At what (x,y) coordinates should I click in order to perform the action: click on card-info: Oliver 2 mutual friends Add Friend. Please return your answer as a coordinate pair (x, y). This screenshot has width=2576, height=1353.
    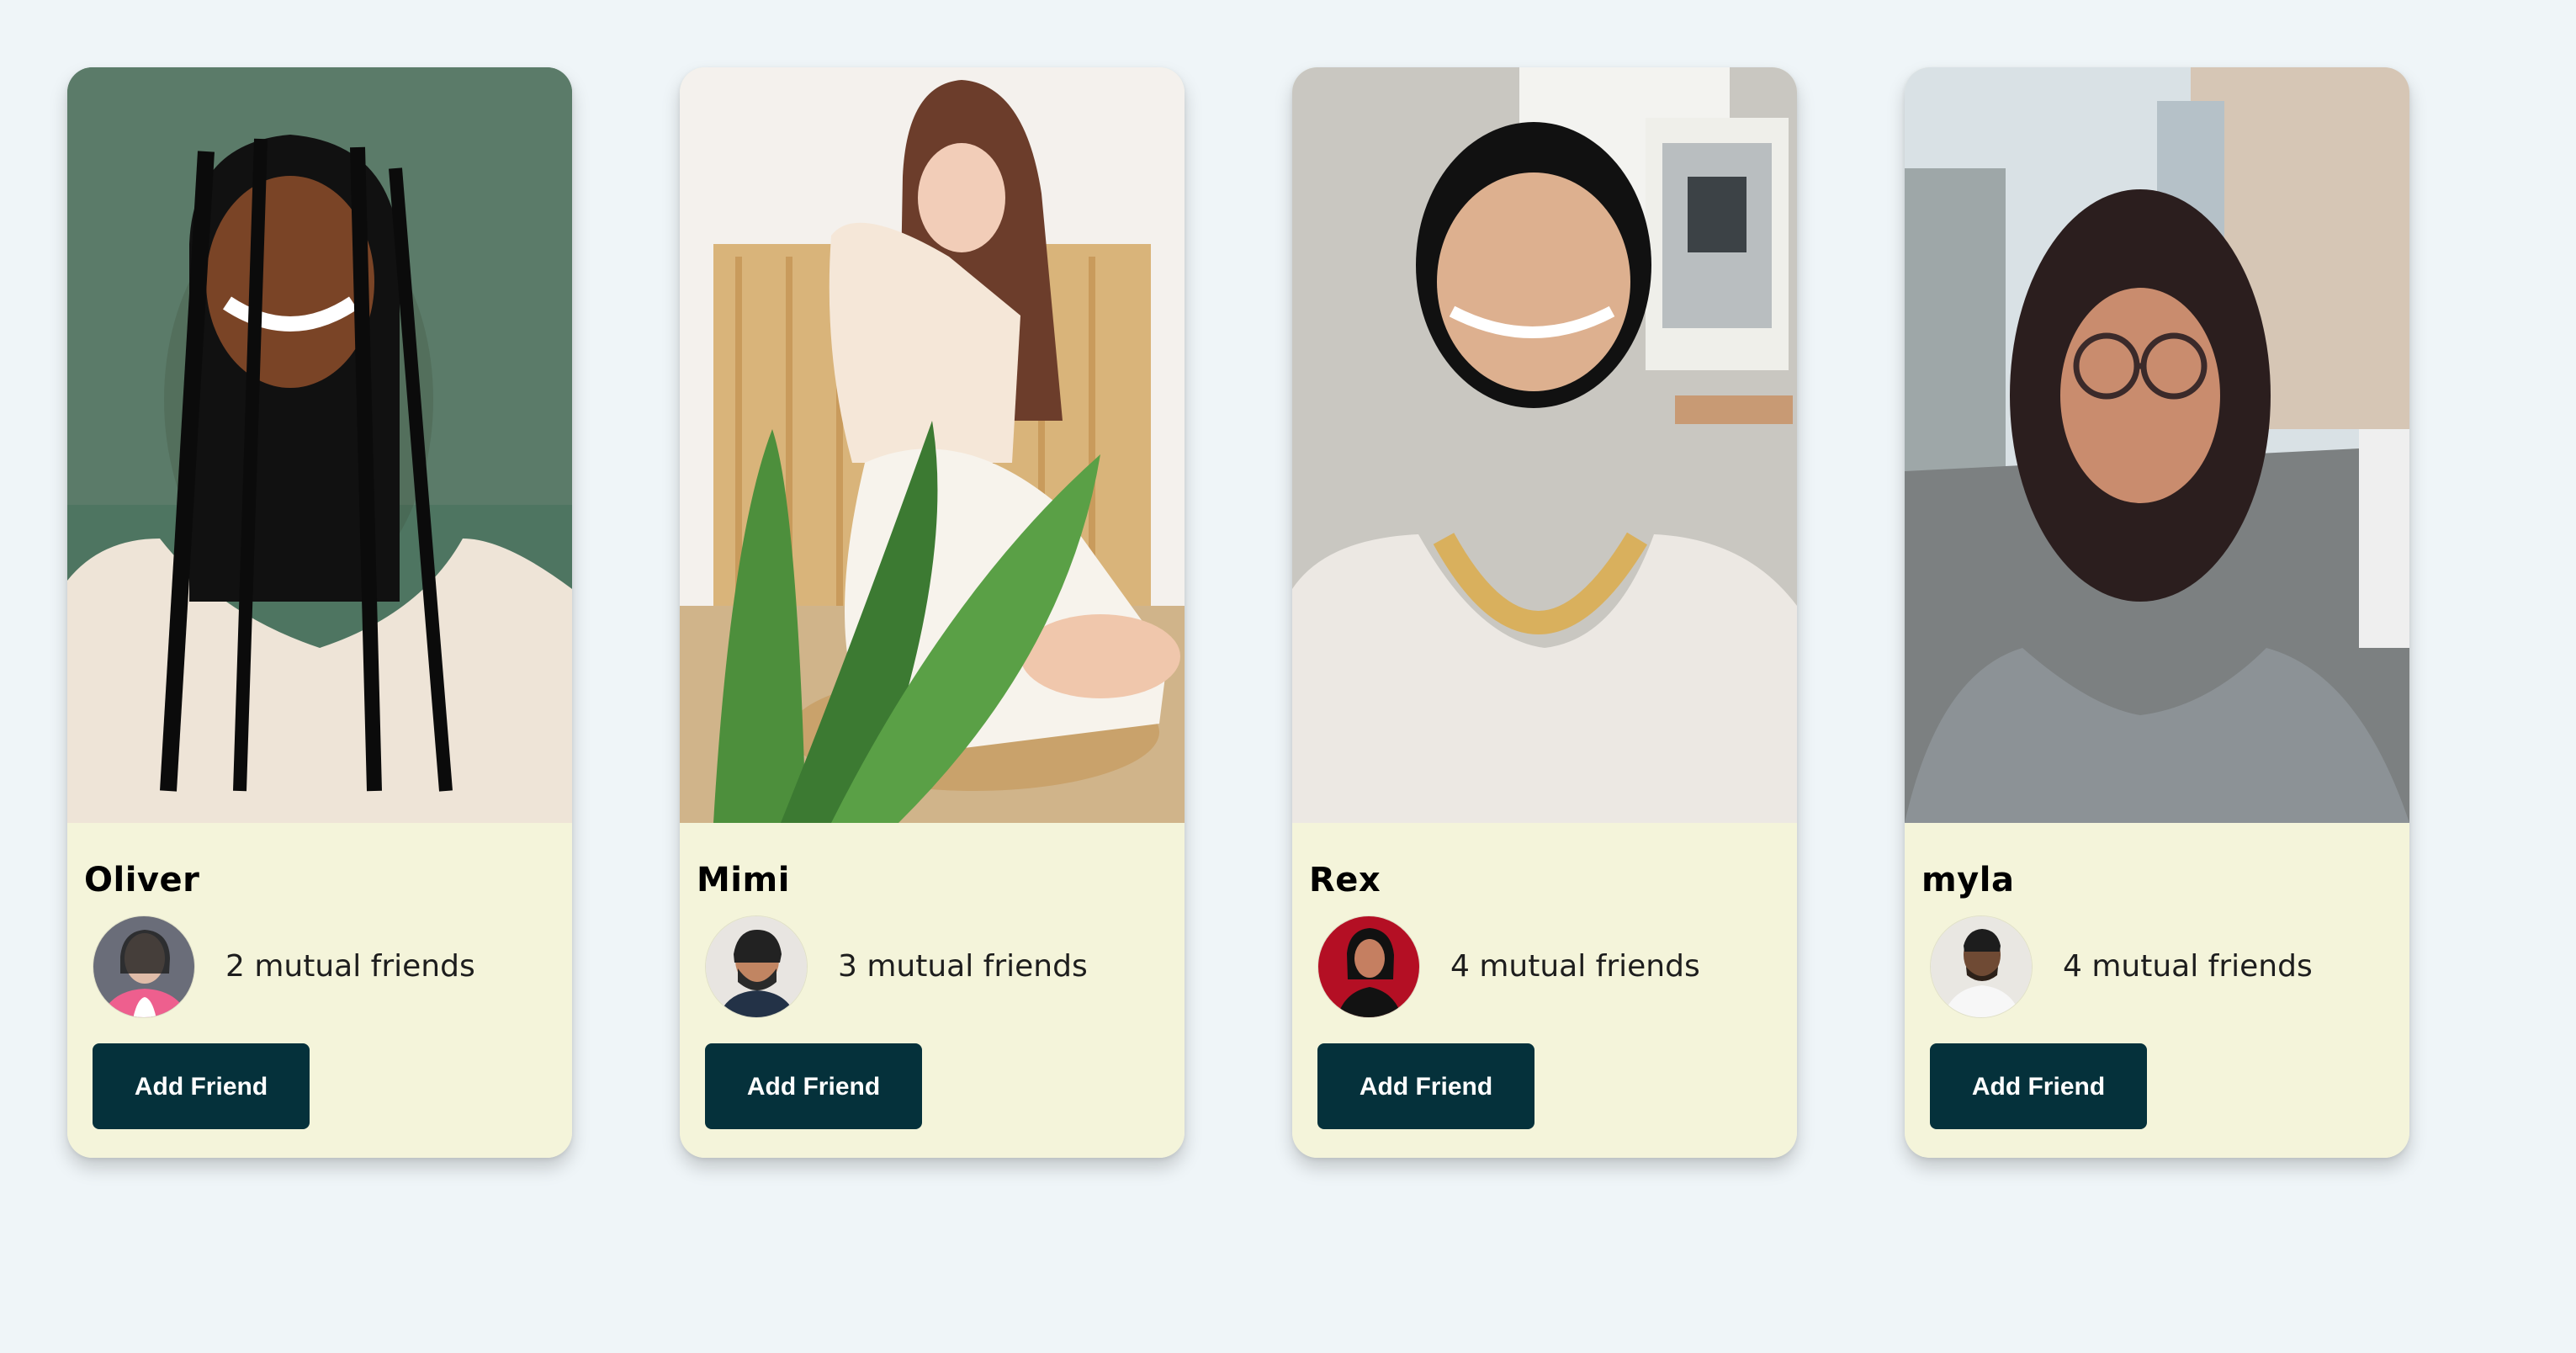
    Looking at the image, I should click on (319, 990).